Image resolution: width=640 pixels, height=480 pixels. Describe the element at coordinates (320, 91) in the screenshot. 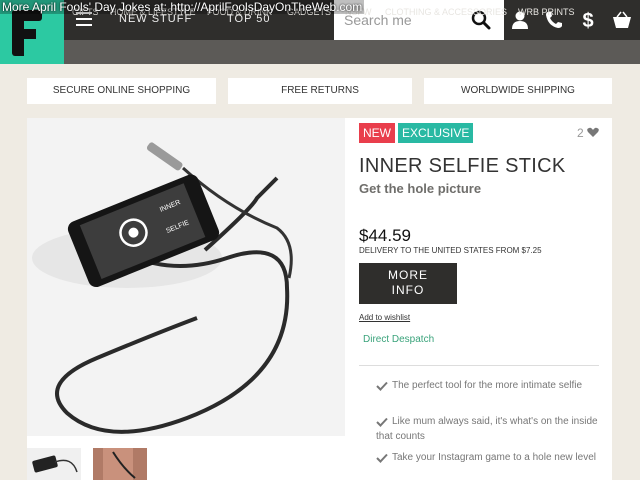

I see `benefit-free-returns: FREE RETURNS` at that location.